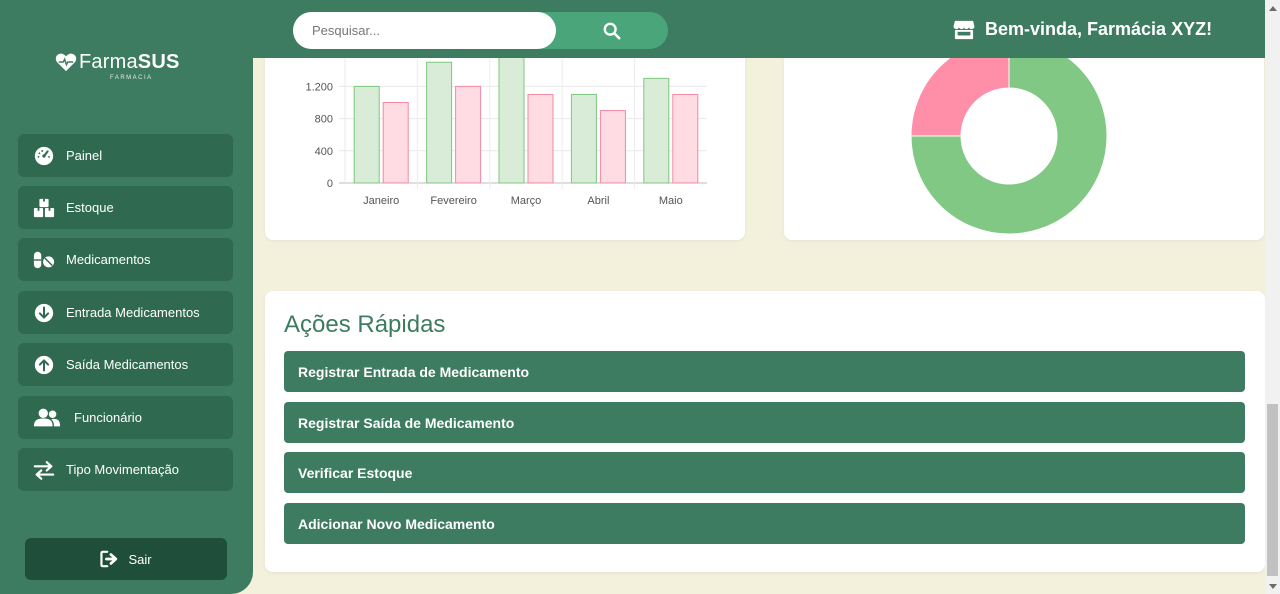 Image resolution: width=1280 pixels, height=594 pixels. I want to click on sidebar-item-estoque: Estoque, so click(125, 207).